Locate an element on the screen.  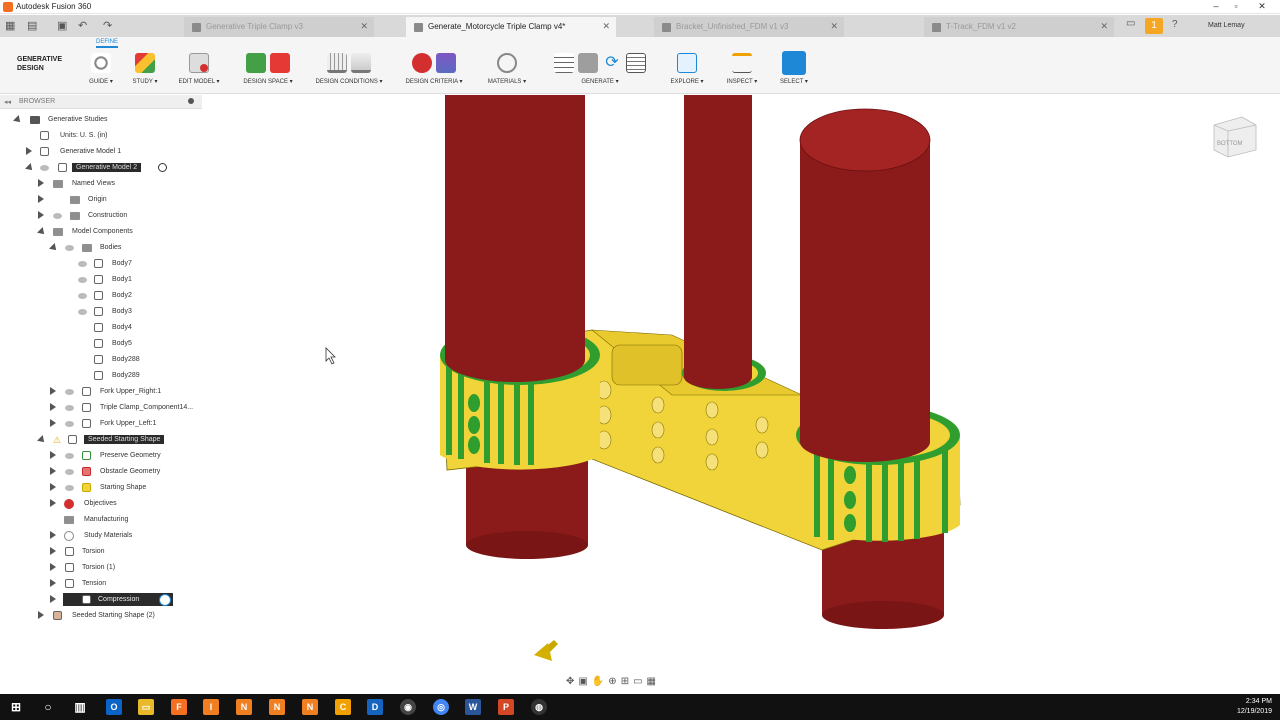
help-icon: ? is located at coordinates (1175, 24).